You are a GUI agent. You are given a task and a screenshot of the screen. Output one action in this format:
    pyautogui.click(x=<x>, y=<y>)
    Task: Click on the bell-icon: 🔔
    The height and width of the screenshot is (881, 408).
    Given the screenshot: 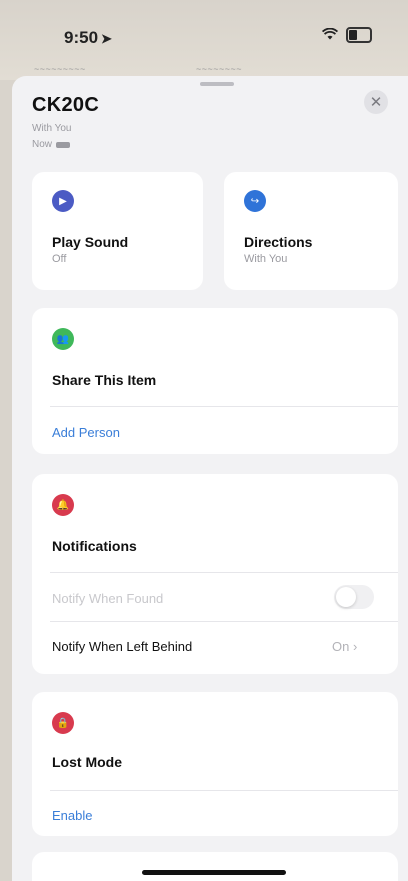 What is the action you would take?
    pyautogui.click(x=63, y=505)
    